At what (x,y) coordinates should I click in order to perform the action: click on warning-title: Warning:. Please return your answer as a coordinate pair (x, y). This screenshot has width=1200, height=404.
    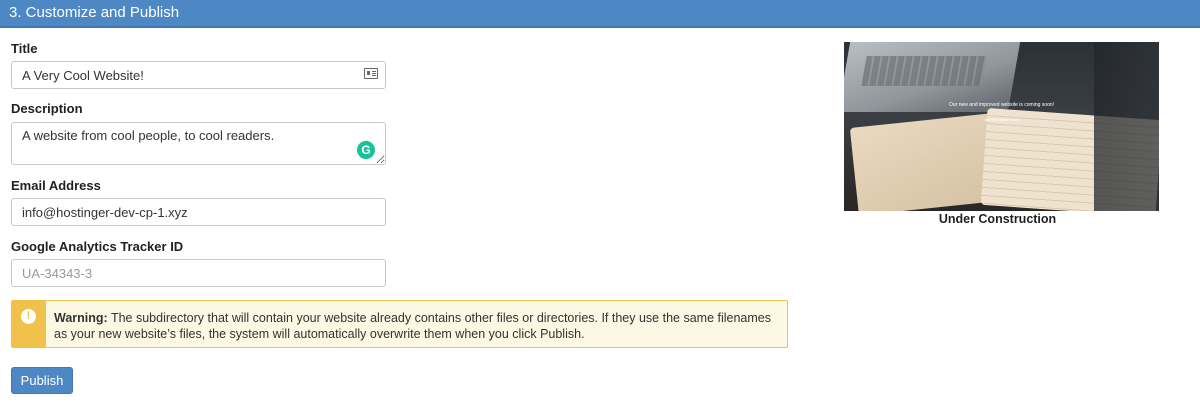
    Looking at the image, I should click on (81, 318).